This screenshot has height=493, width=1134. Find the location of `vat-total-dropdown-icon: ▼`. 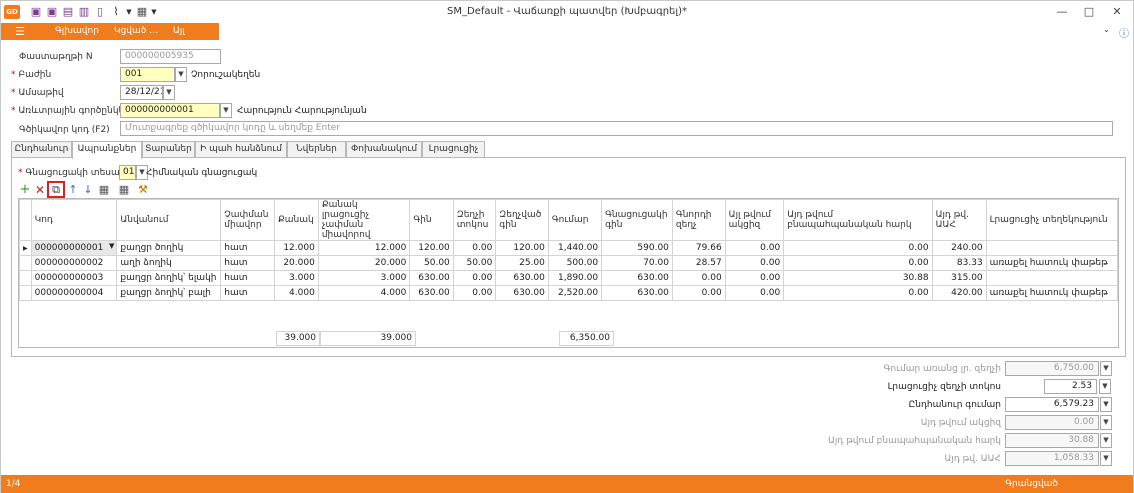

vat-total-dropdown-icon: ▼ is located at coordinates (1106, 458).